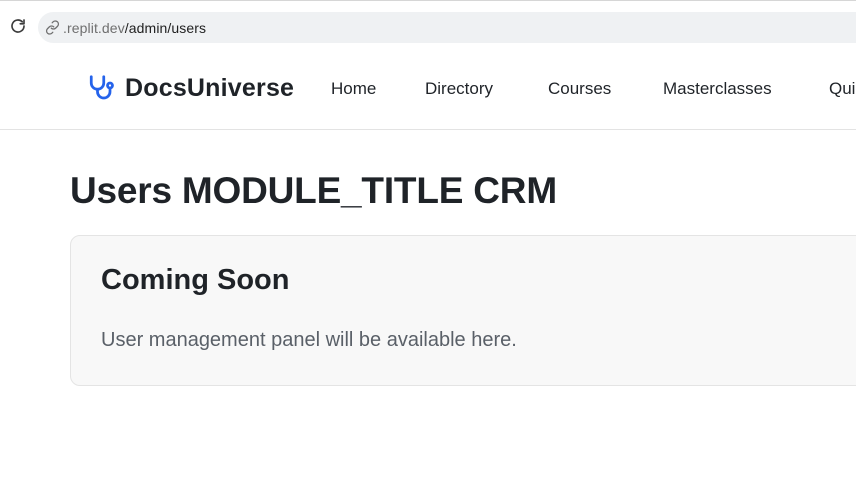  I want to click on browser-toolbar: .replit.dev/admin/users, so click(428, 24).